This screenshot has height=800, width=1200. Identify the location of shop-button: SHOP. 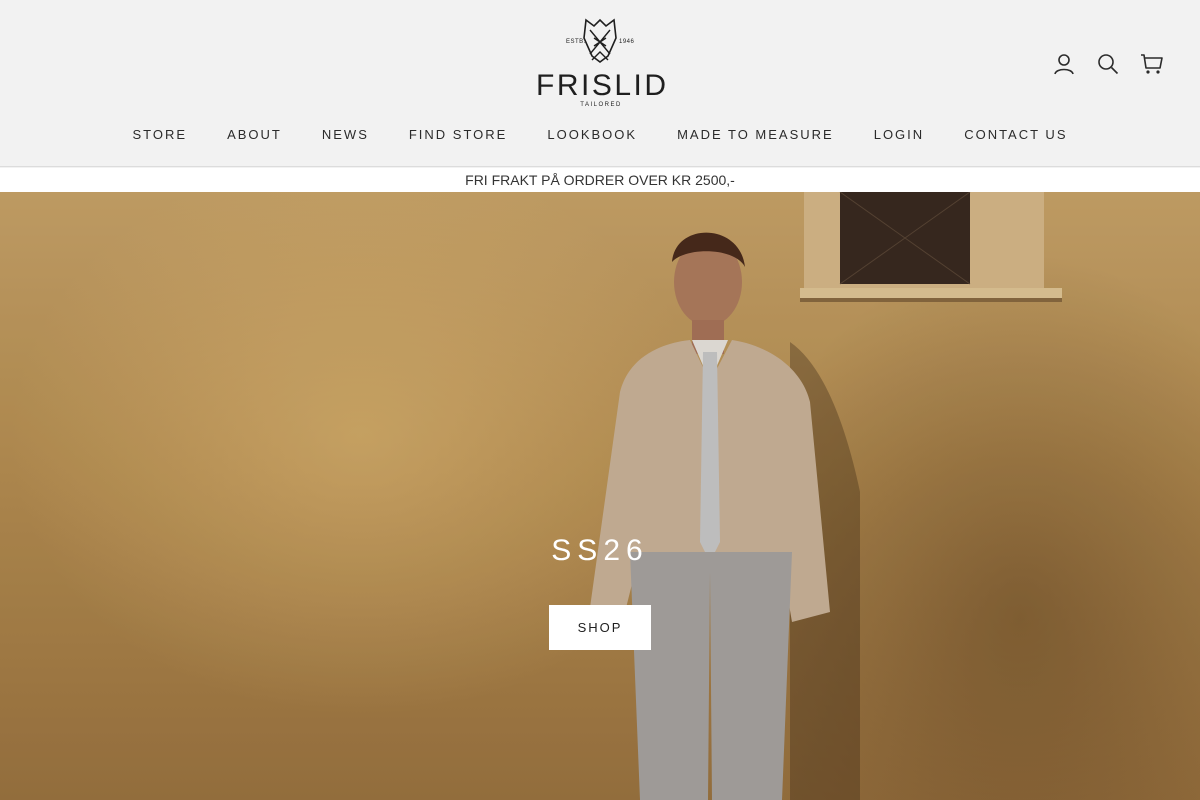
(600, 627).